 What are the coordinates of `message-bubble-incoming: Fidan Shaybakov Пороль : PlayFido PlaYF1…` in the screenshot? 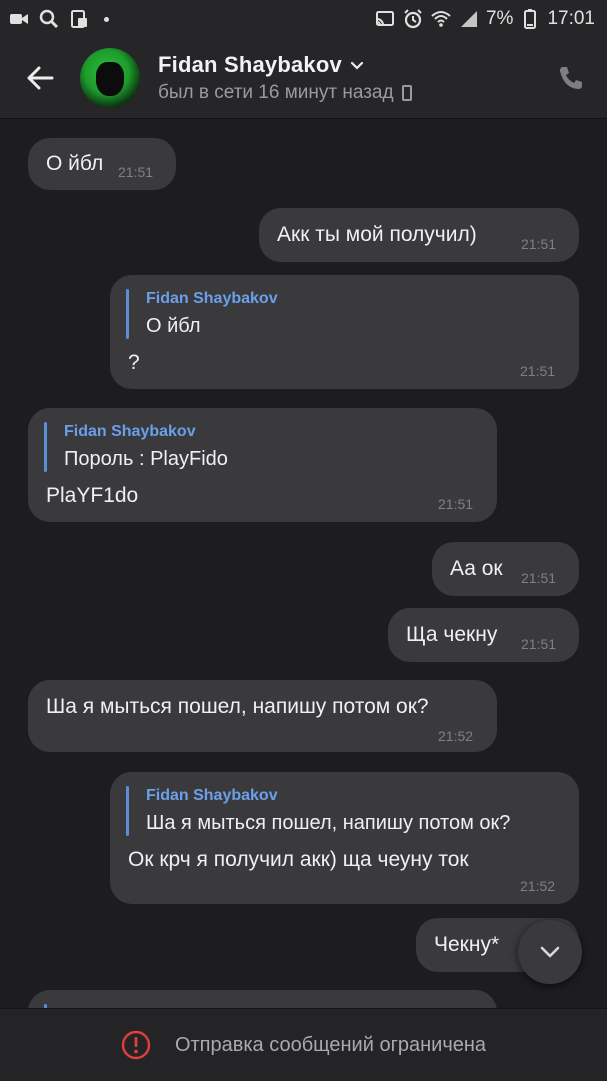 It's located at (262, 465).